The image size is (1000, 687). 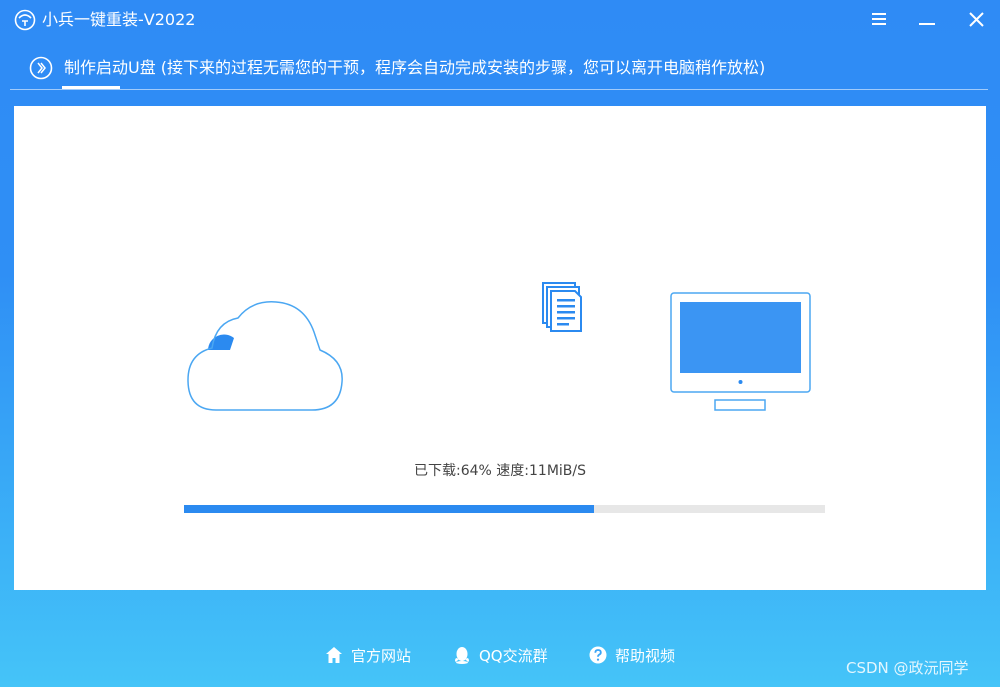 I want to click on close-button, so click(x=976, y=19).